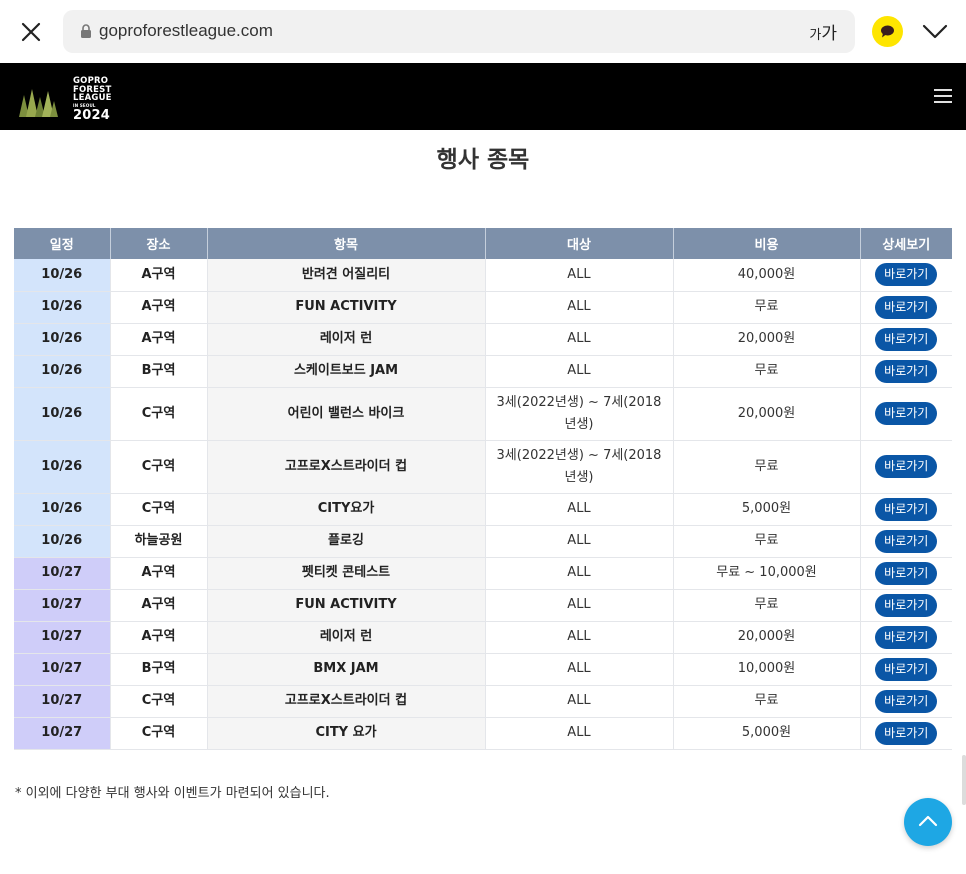 This screenshot has width=966, height=874. What do you see at coordinates (767, 509) in the screenshot?
I see `cell-cost: 5,000원` at bounding box center [767, 509].